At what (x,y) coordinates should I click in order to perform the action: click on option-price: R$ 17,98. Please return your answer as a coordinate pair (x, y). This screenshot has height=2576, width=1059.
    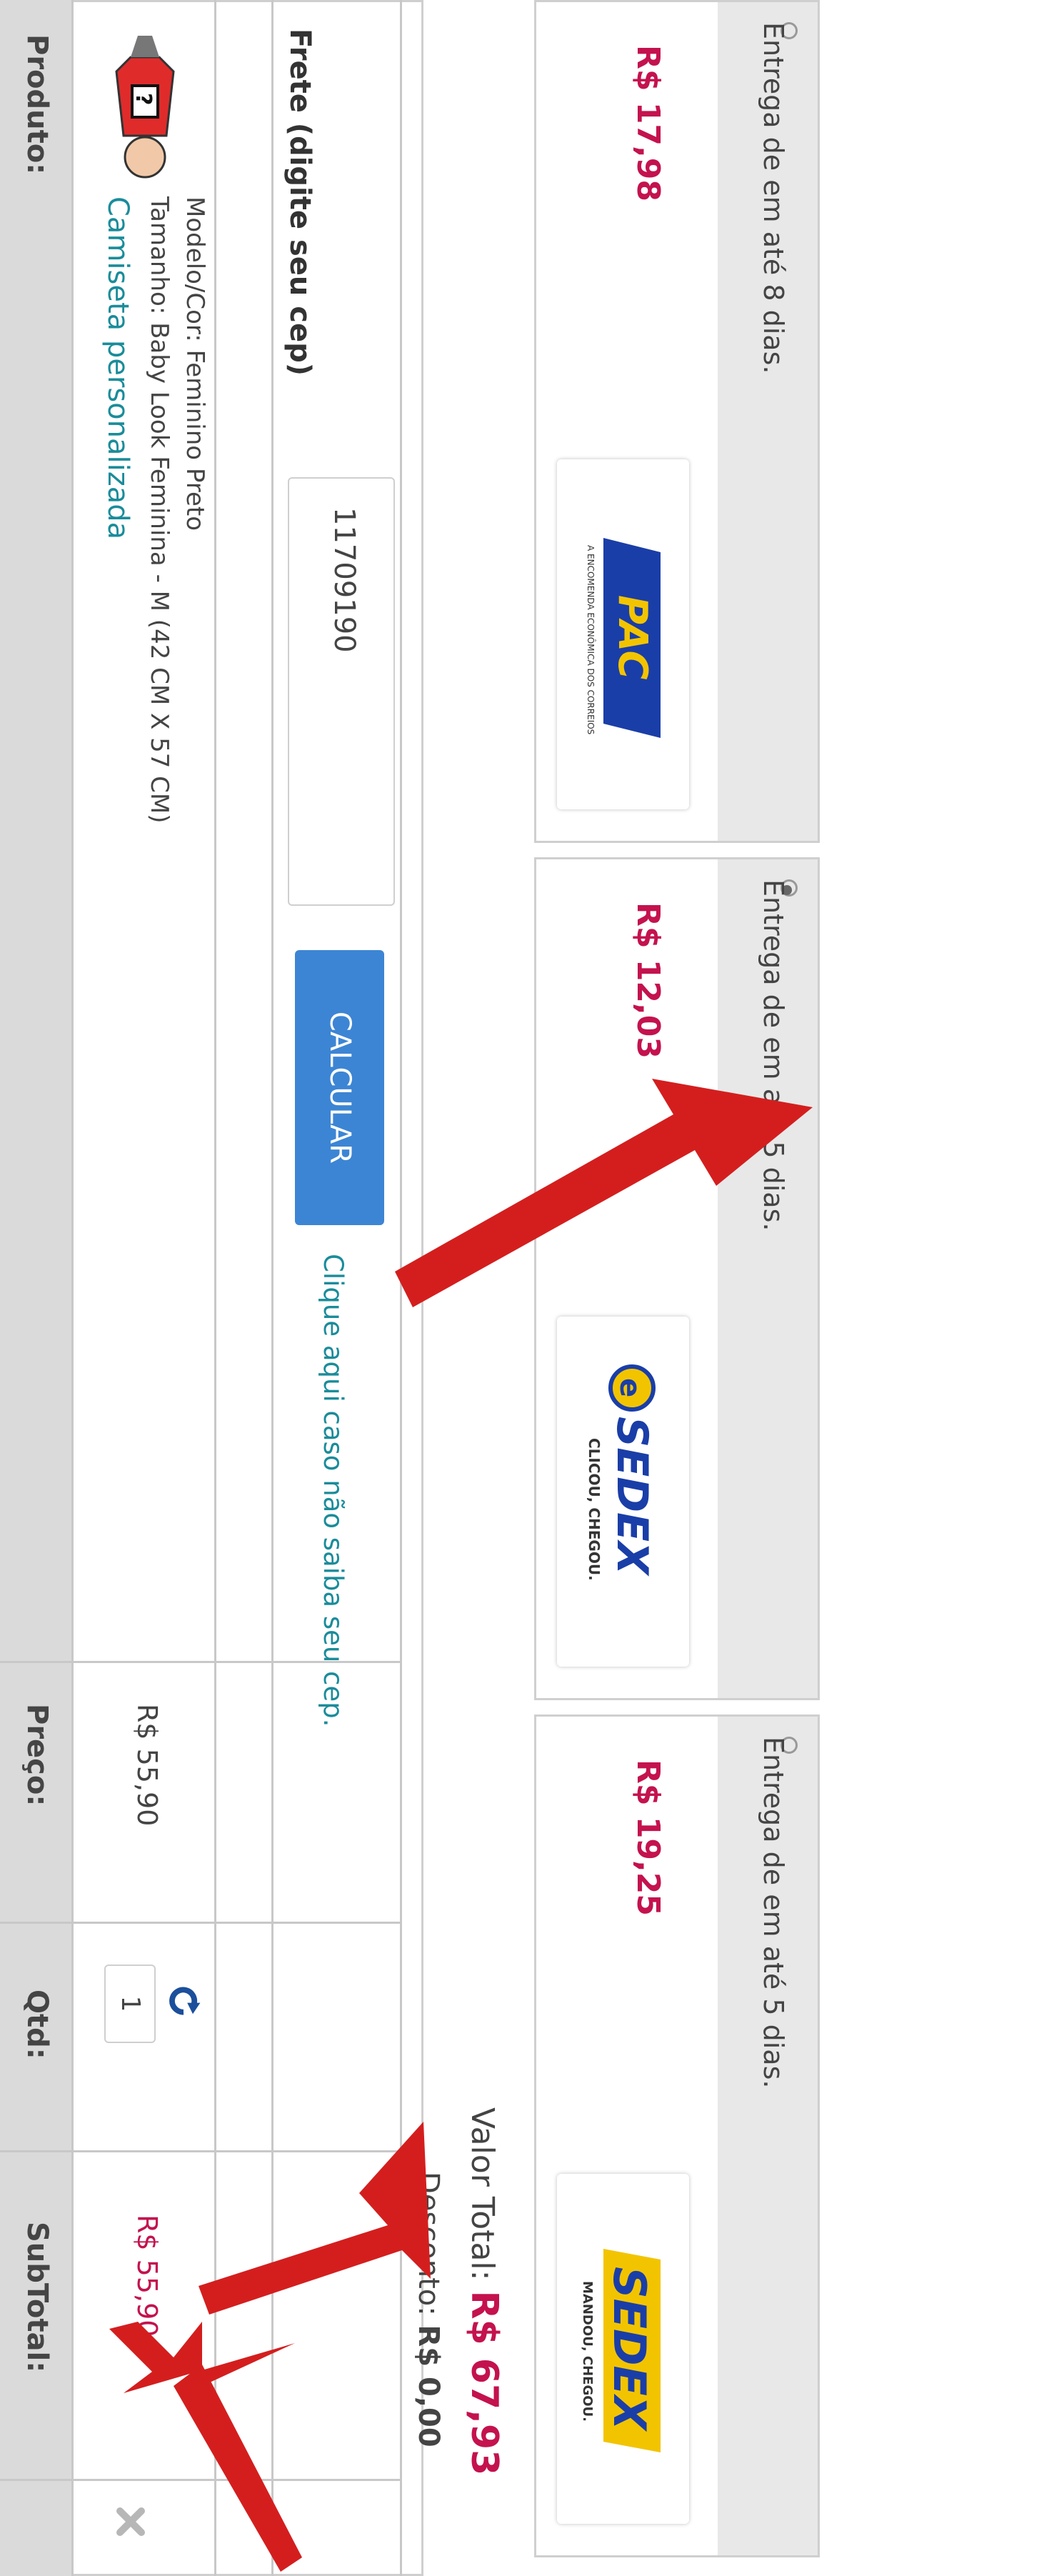
    Looking at the image, I should click on (648, 123).